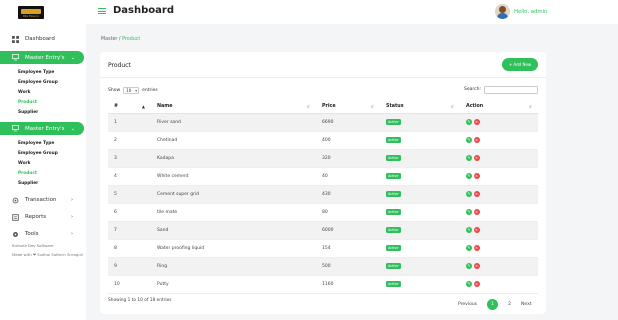 The width and height of the screenshot is (618, 320). What do you see at coordinates (526, 304) in the screenshot?
I see `pagination-next: Next` at bounding box center [526, 304].